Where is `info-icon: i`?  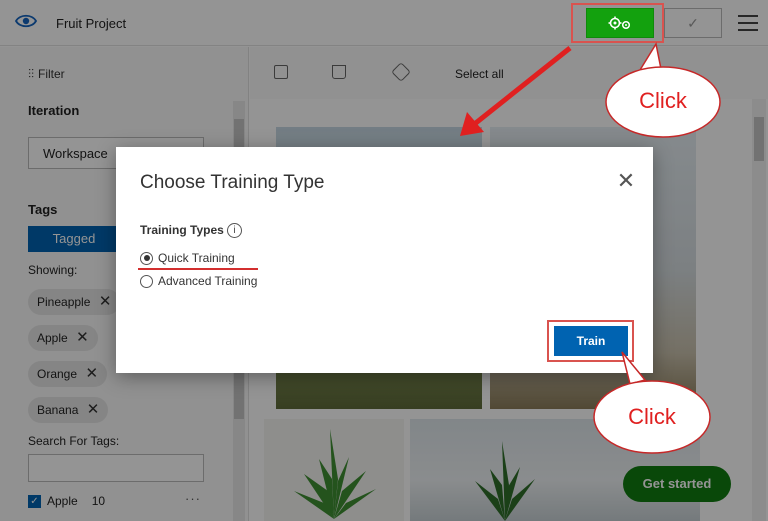 info-icon: i is located at coordinates (234, 230).